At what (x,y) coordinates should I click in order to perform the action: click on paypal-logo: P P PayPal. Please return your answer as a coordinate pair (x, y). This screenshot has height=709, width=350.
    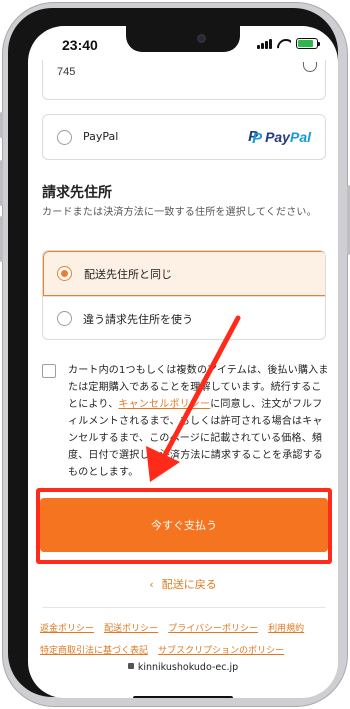
    Looking at the image, I should click on (279, 137).